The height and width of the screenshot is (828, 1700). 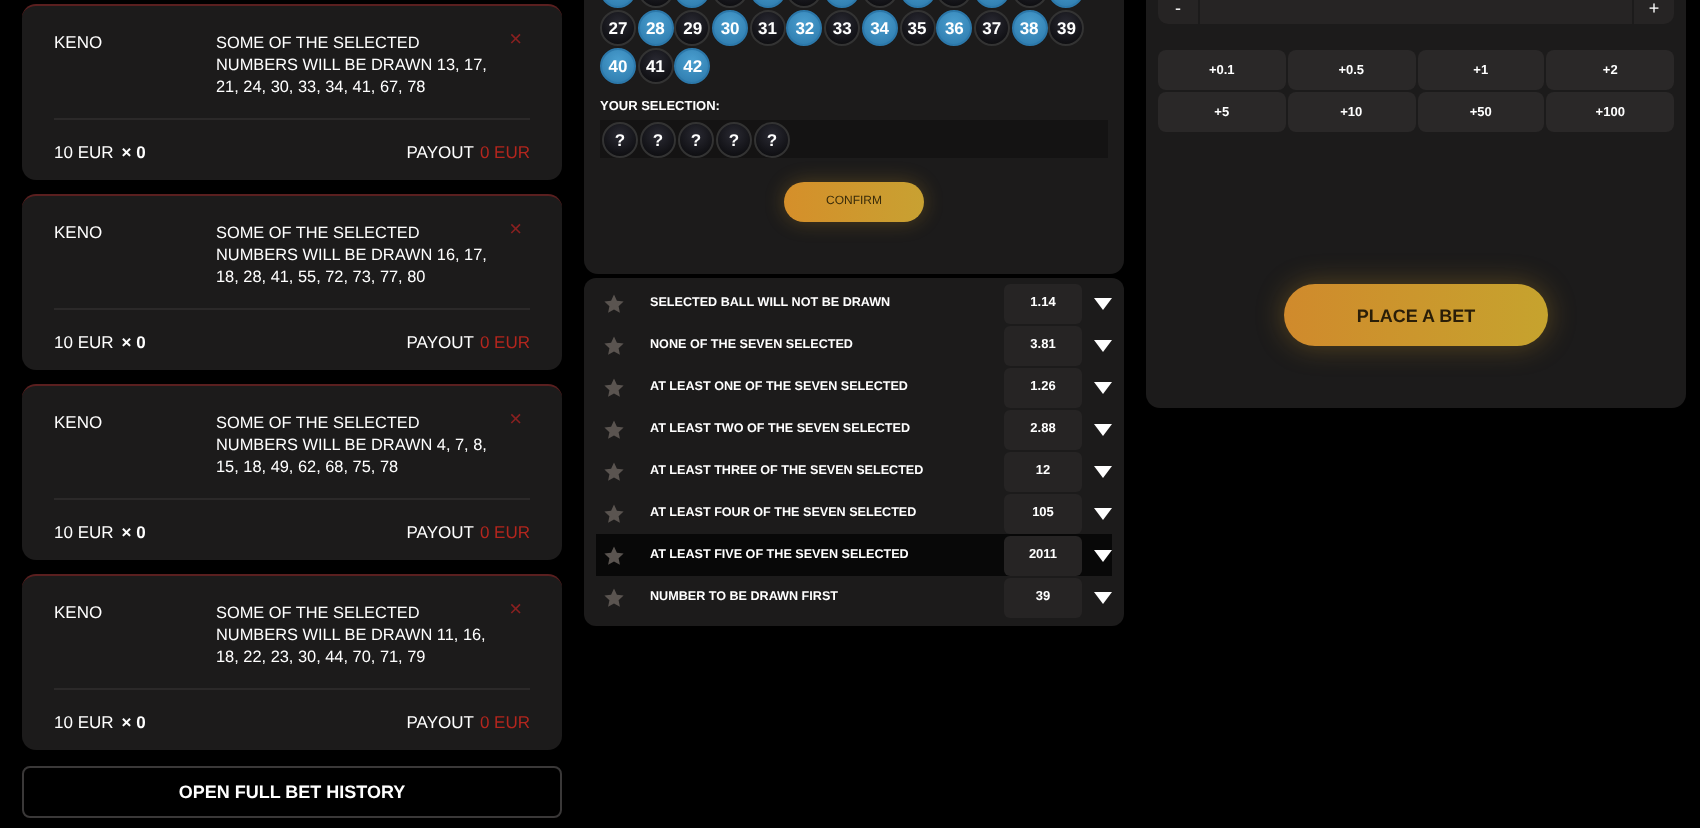 I want to click on number-ball: 31, so click(x=767, y=28).